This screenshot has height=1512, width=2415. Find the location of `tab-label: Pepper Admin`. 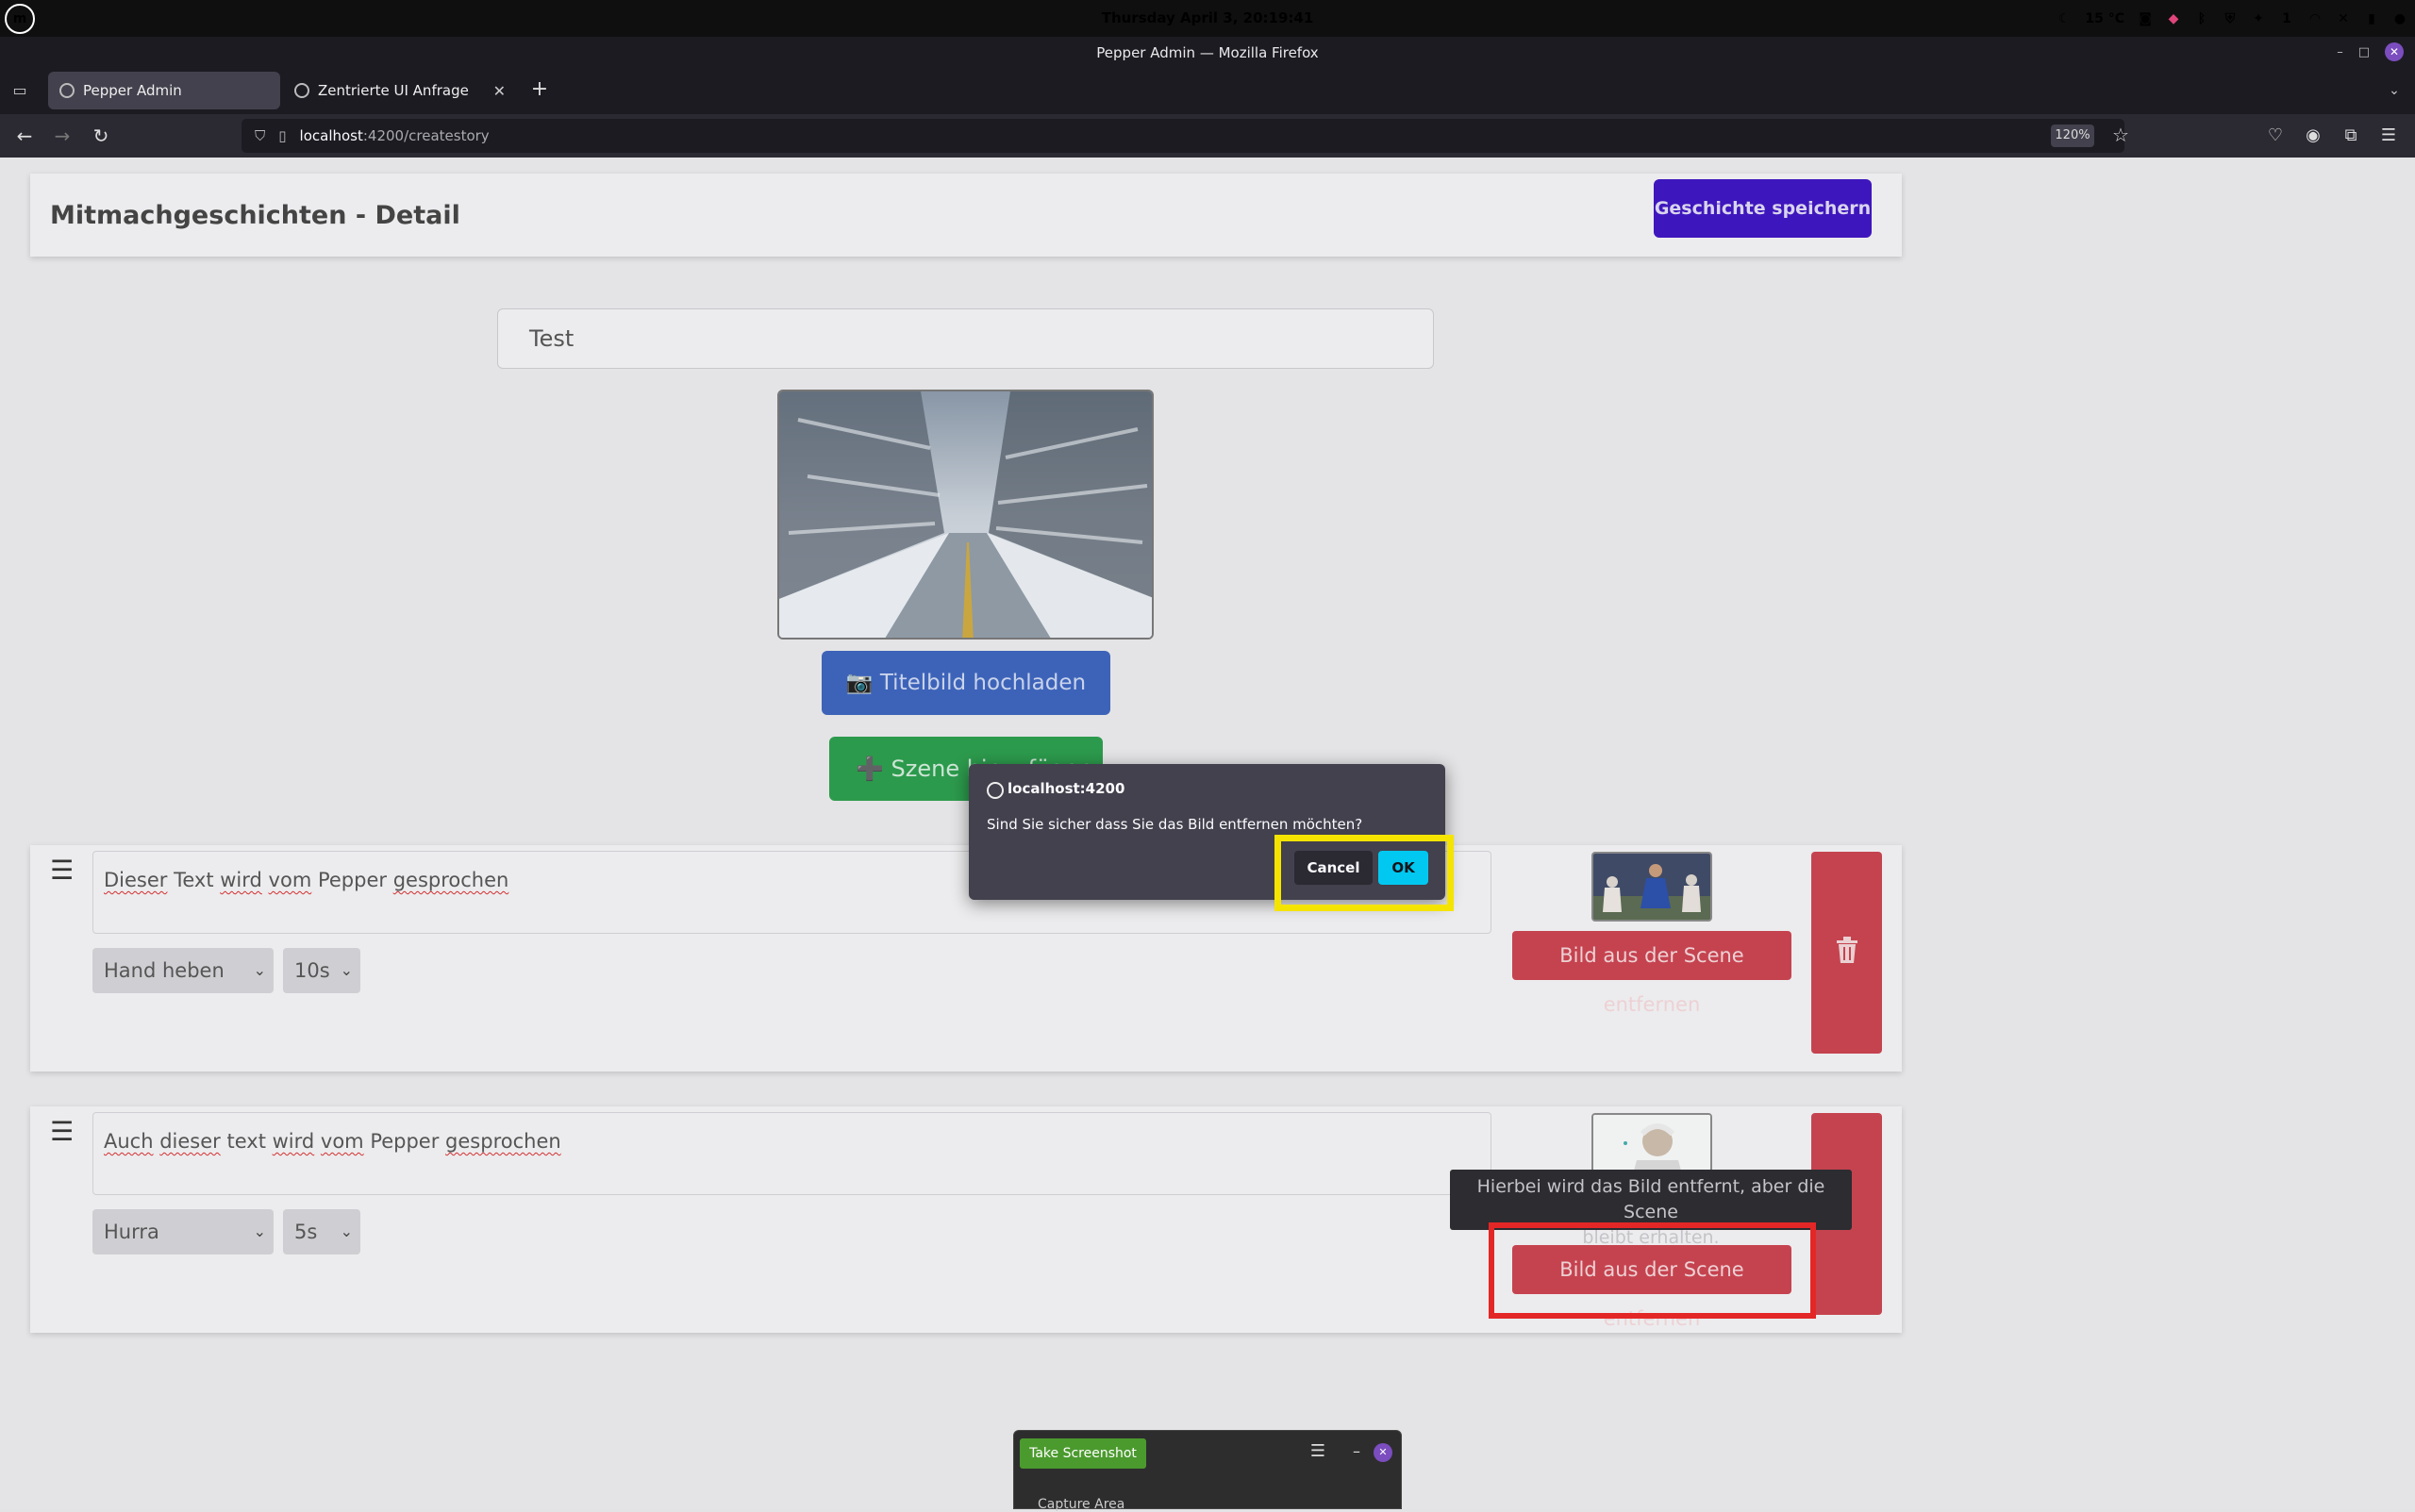

tab-label: Pepper Admin is located at coordinates (133, 90).